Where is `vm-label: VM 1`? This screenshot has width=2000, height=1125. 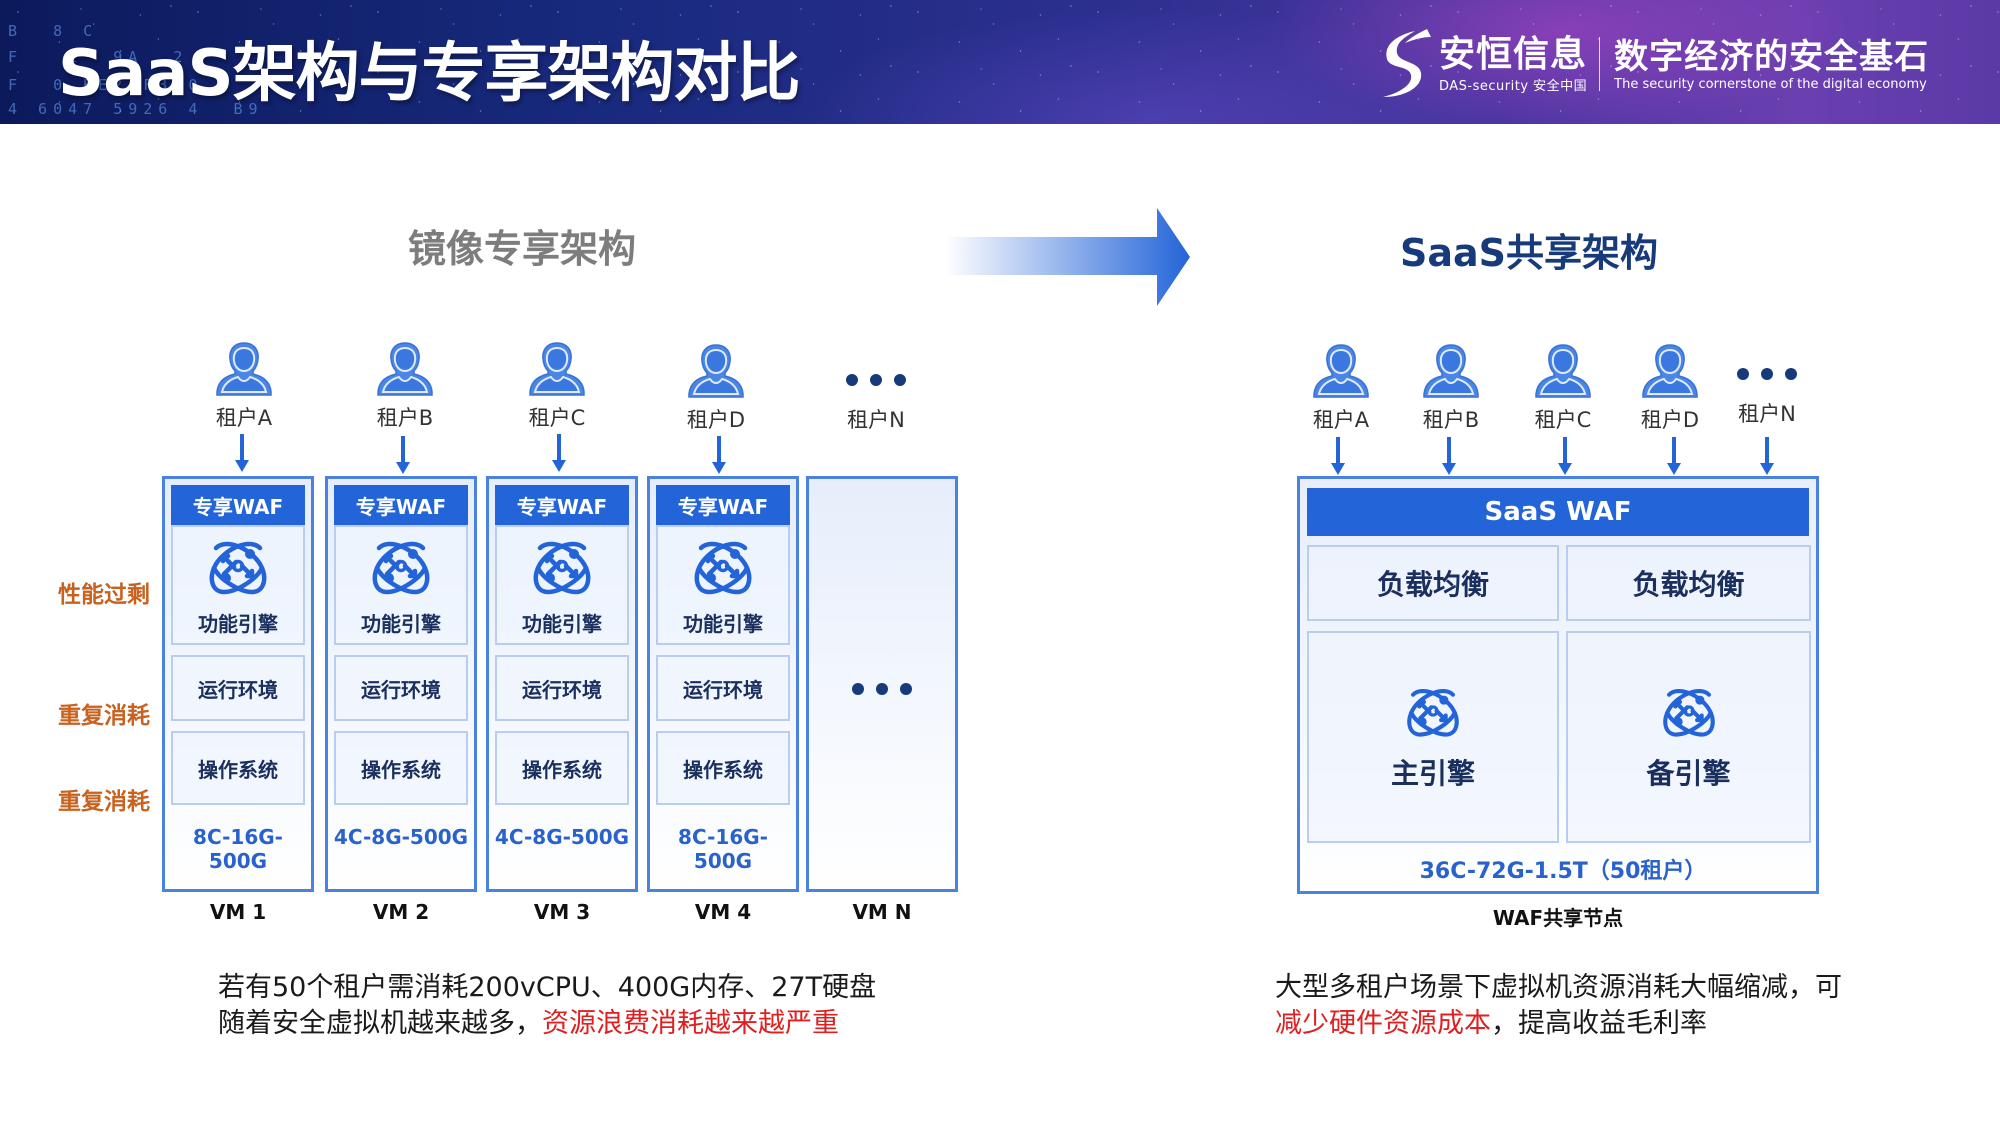 vm-label: VM 1 is located at coordinates (238, 912).